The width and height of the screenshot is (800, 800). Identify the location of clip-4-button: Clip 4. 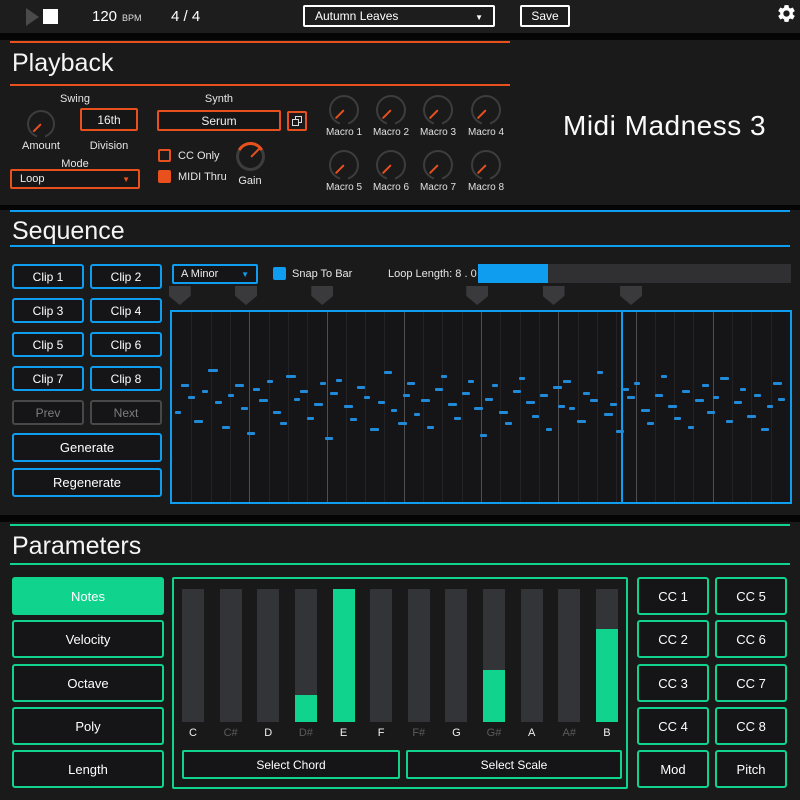
(126, 310).